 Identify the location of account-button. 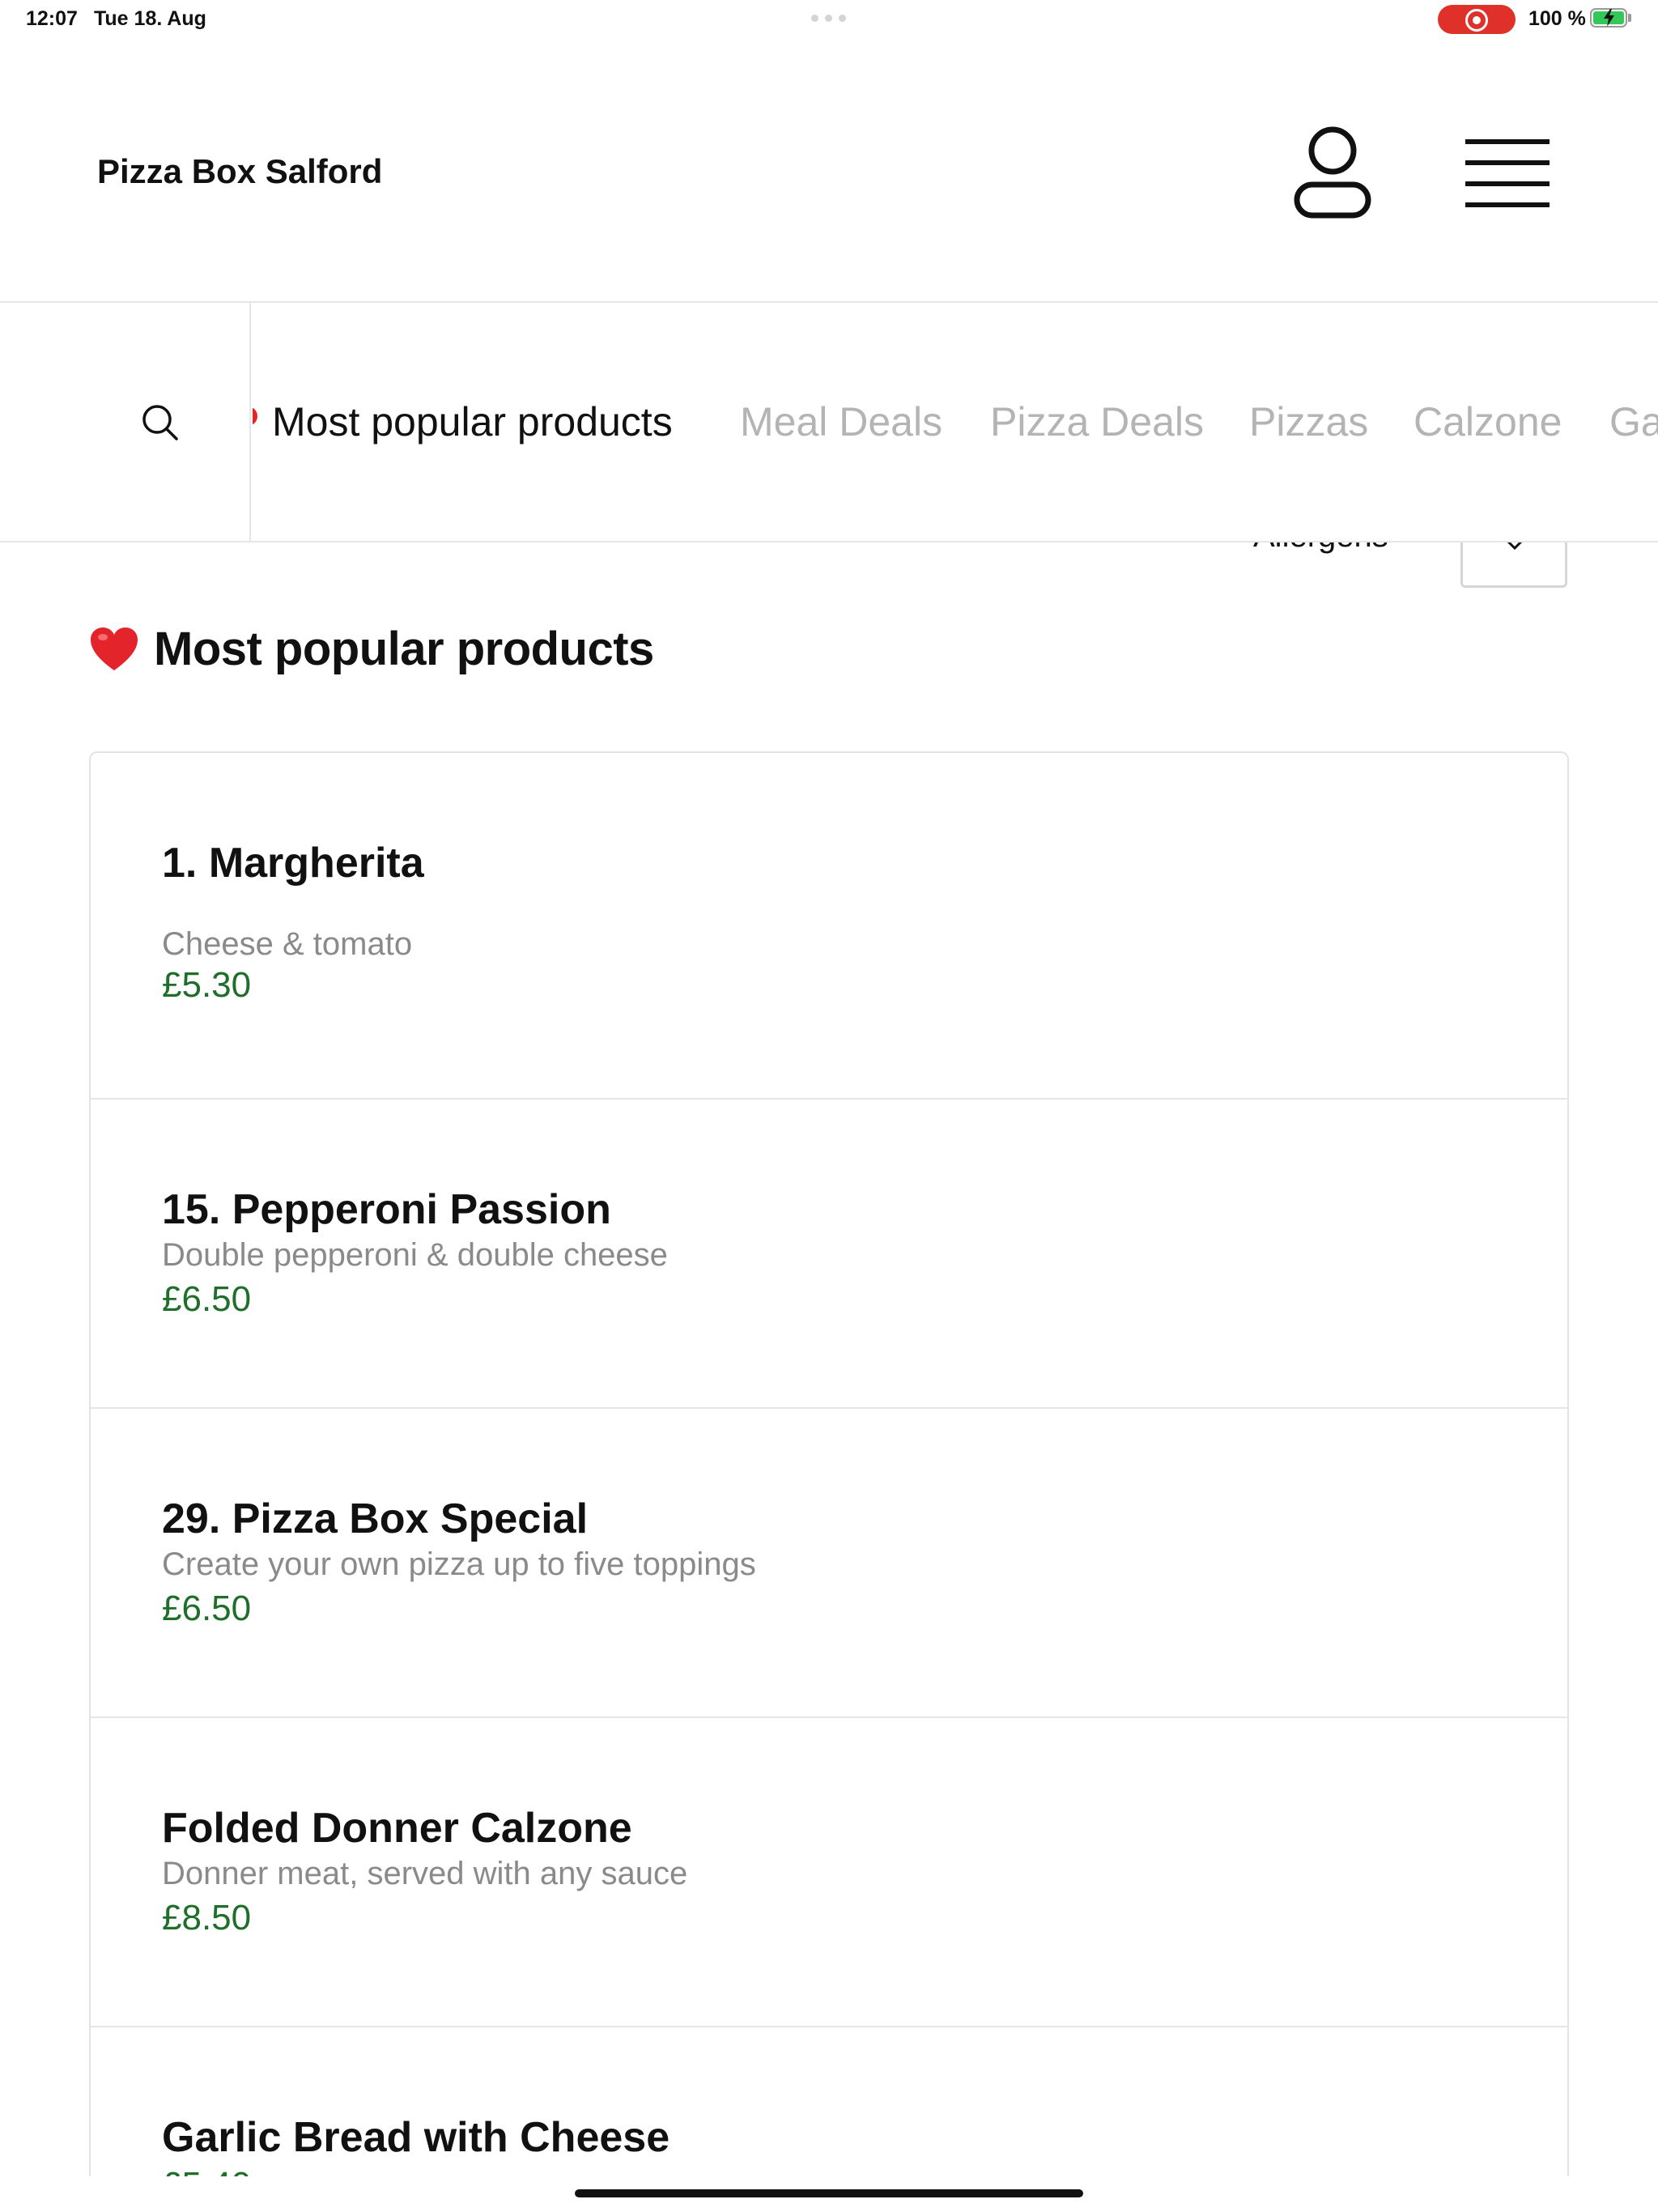
(1332, 174).